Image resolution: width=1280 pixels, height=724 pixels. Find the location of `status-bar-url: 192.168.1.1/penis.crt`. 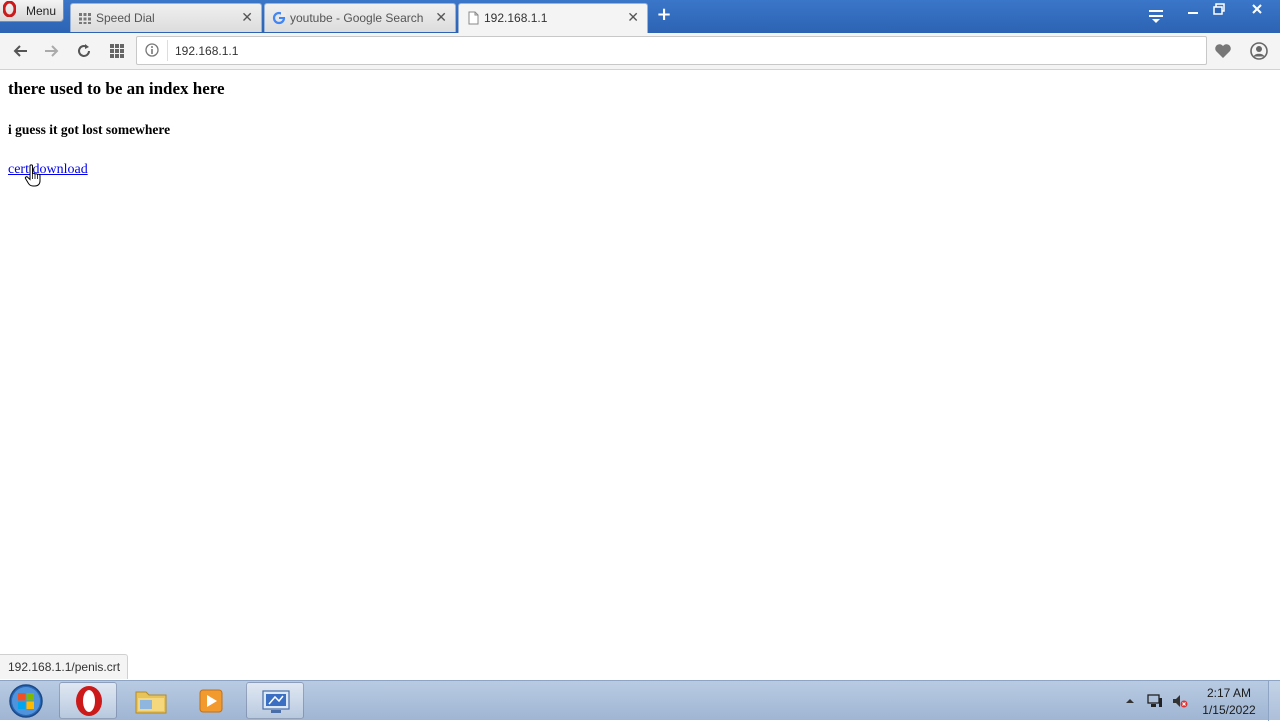

status-bar-url: 192.168.1.1/penis.crt is located at coordinates (64, 666).